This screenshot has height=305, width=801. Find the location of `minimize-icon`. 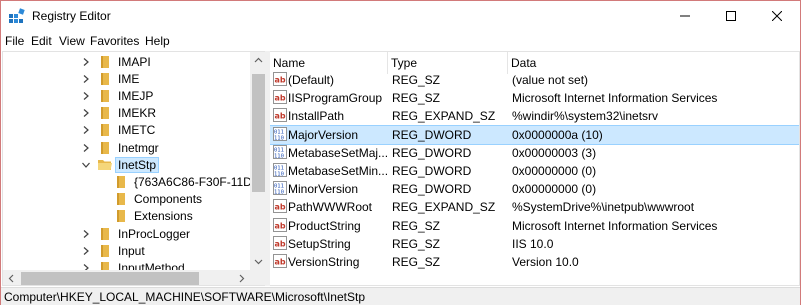

minimize-icon is located at coordinates (685, 16).